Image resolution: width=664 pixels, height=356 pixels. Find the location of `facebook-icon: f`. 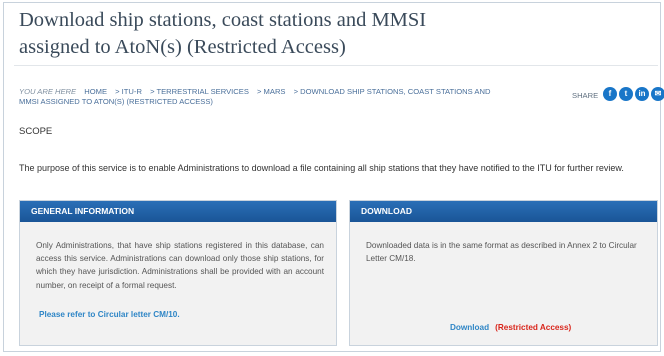

facebook-icon: f is located at coordinates (610, 94).